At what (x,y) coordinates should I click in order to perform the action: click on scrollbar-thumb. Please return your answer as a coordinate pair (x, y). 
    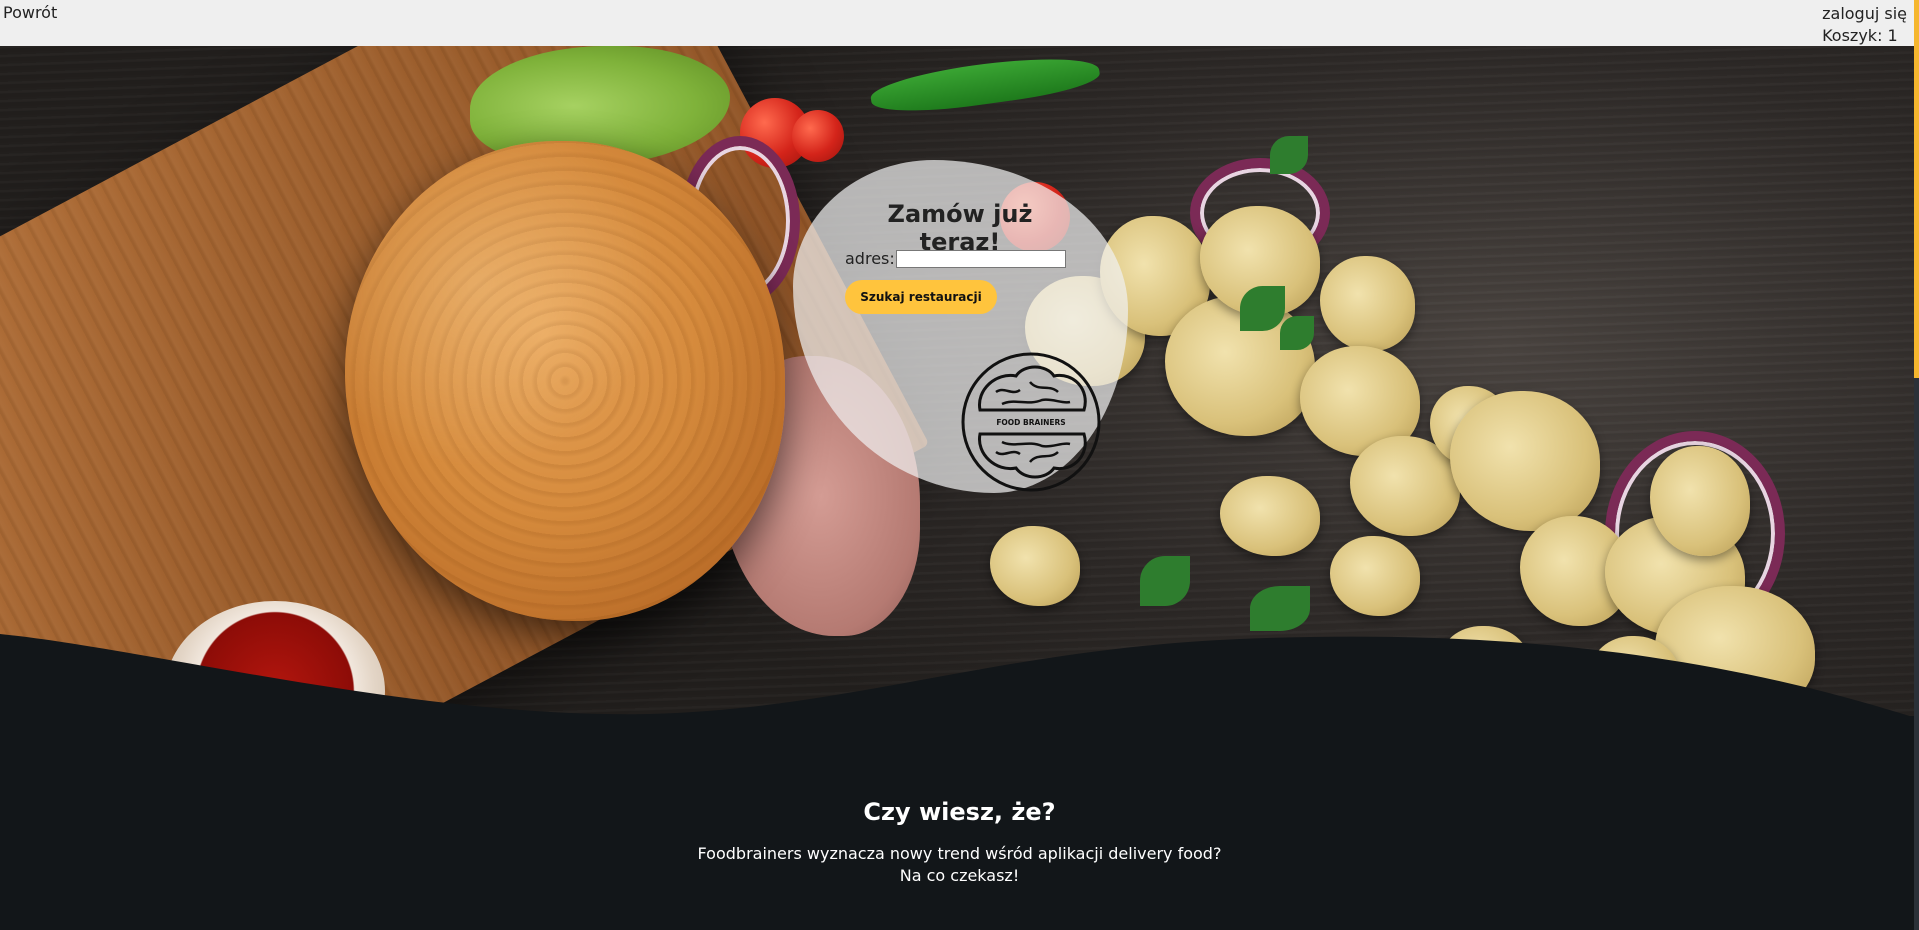
    Looking at the image, I should click on (1916, 189).